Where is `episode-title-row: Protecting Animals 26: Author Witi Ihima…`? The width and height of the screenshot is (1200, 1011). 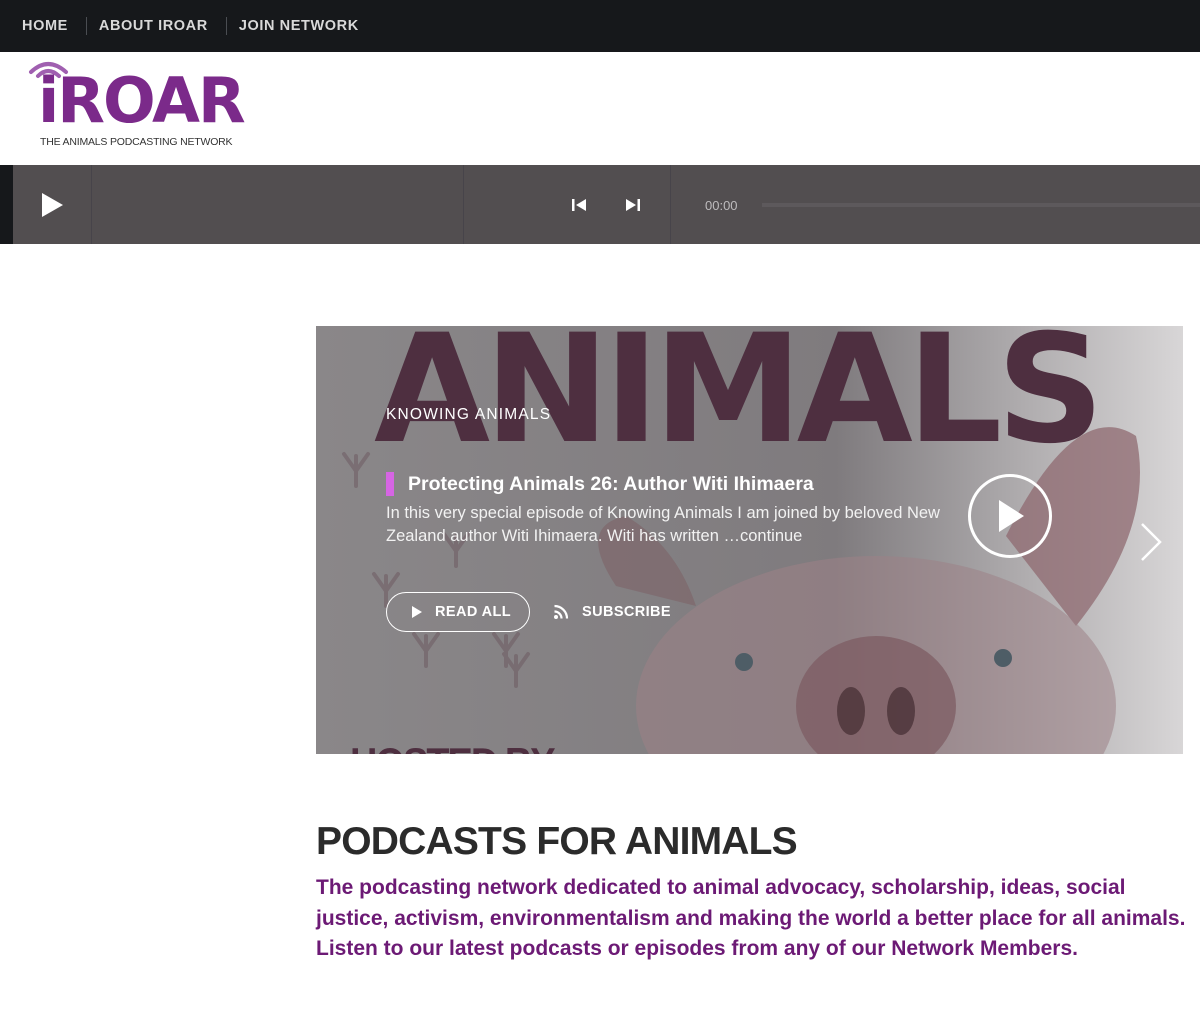 episode-title-row: Protecting Animals 26: Author Witi Ihima… is located at coordinates (600, 484).